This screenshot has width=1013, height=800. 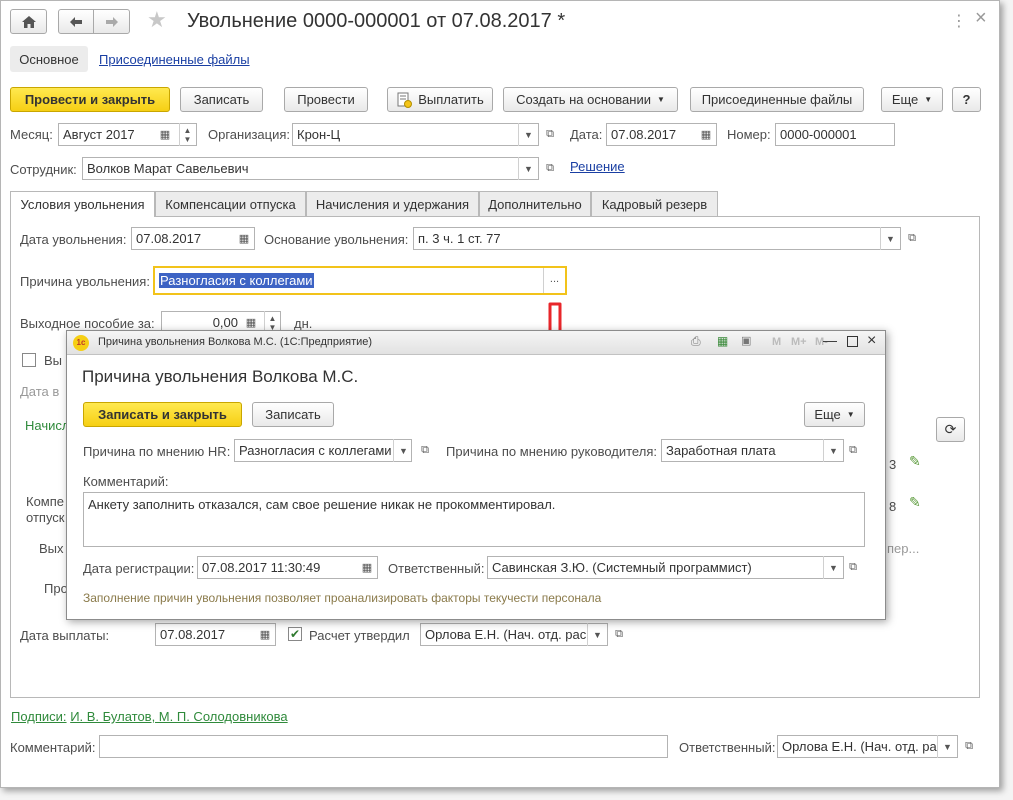 I want to click on number-input: 0000-000001, so click(x=835, y=134).